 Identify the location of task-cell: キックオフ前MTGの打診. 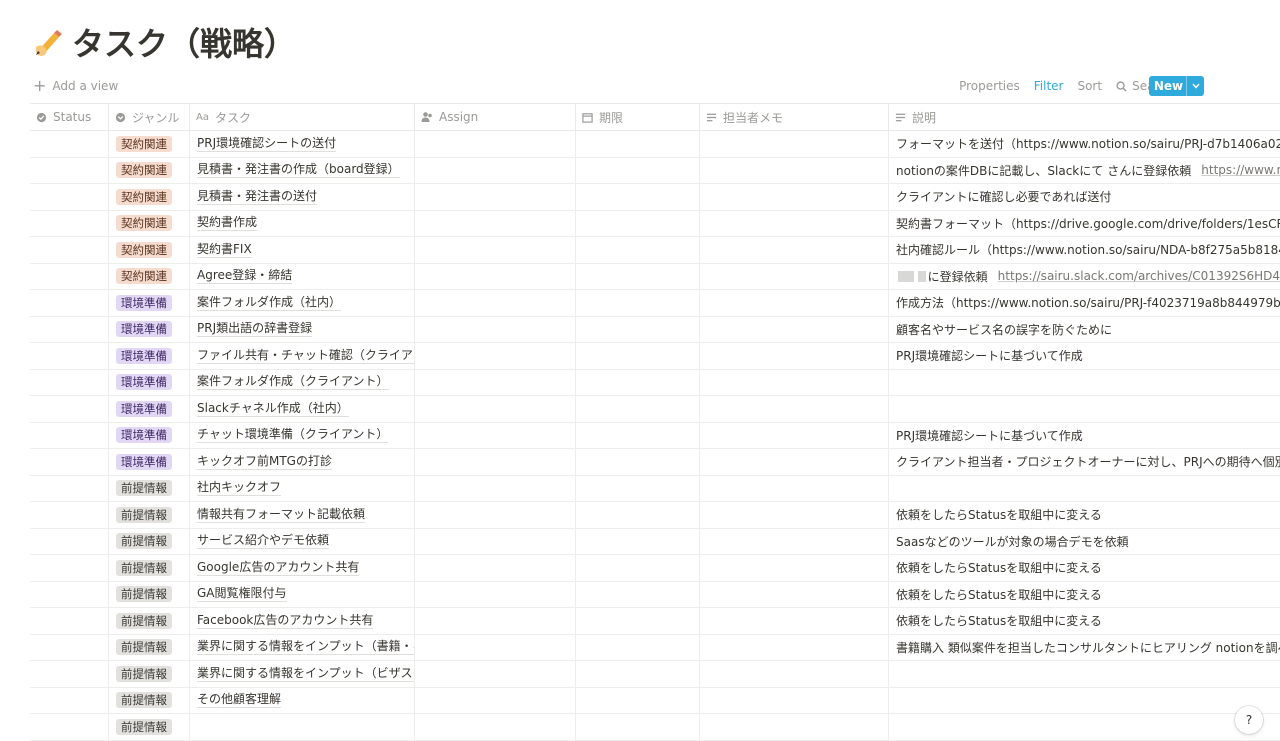
(302, 462).